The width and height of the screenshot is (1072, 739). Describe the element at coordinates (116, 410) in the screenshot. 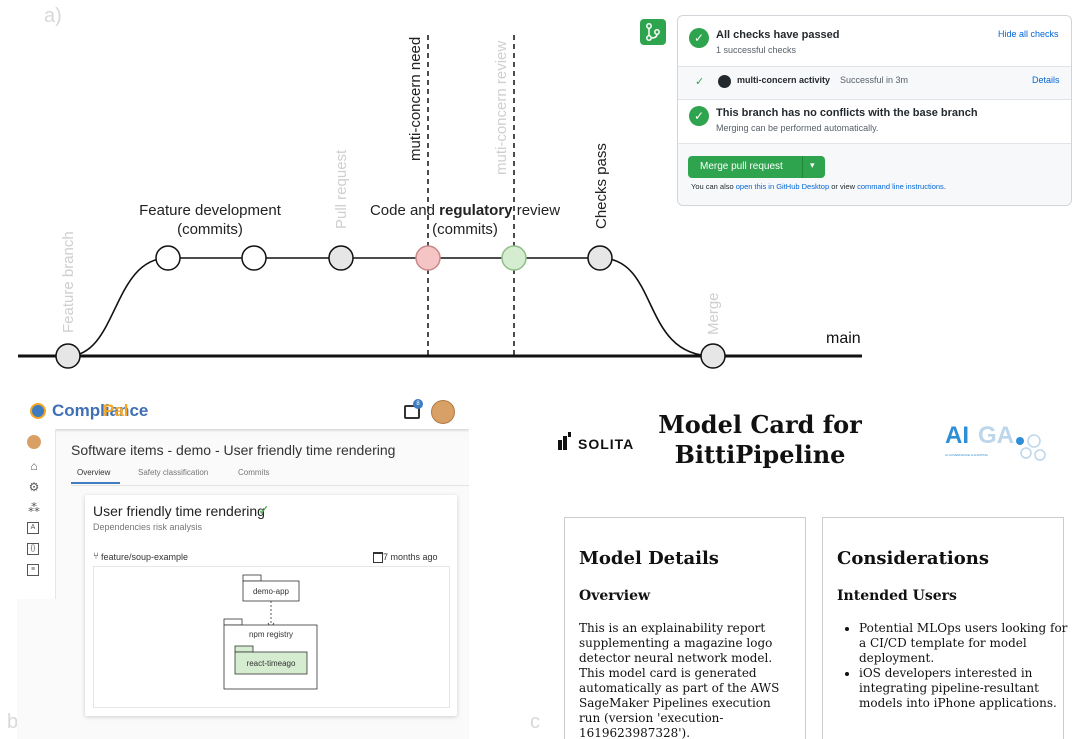

I see `brand-name-part2: Pal` at that location.